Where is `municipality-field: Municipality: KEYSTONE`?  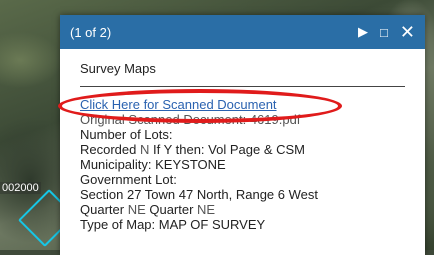 municipality-field: Municipality: KEYSTONE is located at coordinates (153, 164).